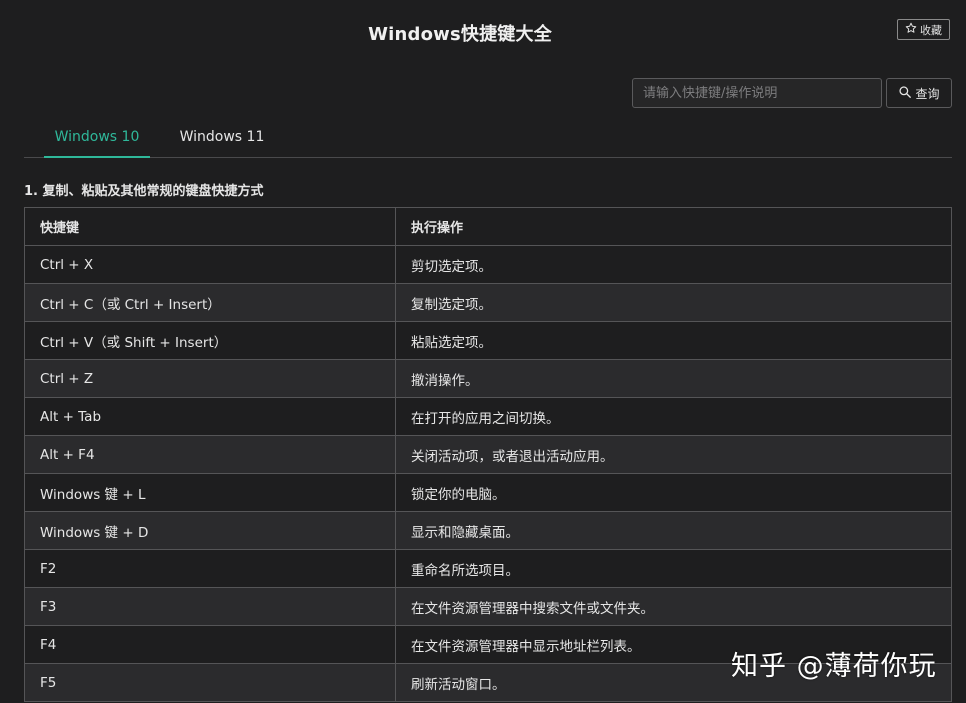  Describe the element at coordinates (144, 191) in the screenshot. I see `section-heading: 1. 复制、粘贴及其他常规的键盘快捷方式` at that location.